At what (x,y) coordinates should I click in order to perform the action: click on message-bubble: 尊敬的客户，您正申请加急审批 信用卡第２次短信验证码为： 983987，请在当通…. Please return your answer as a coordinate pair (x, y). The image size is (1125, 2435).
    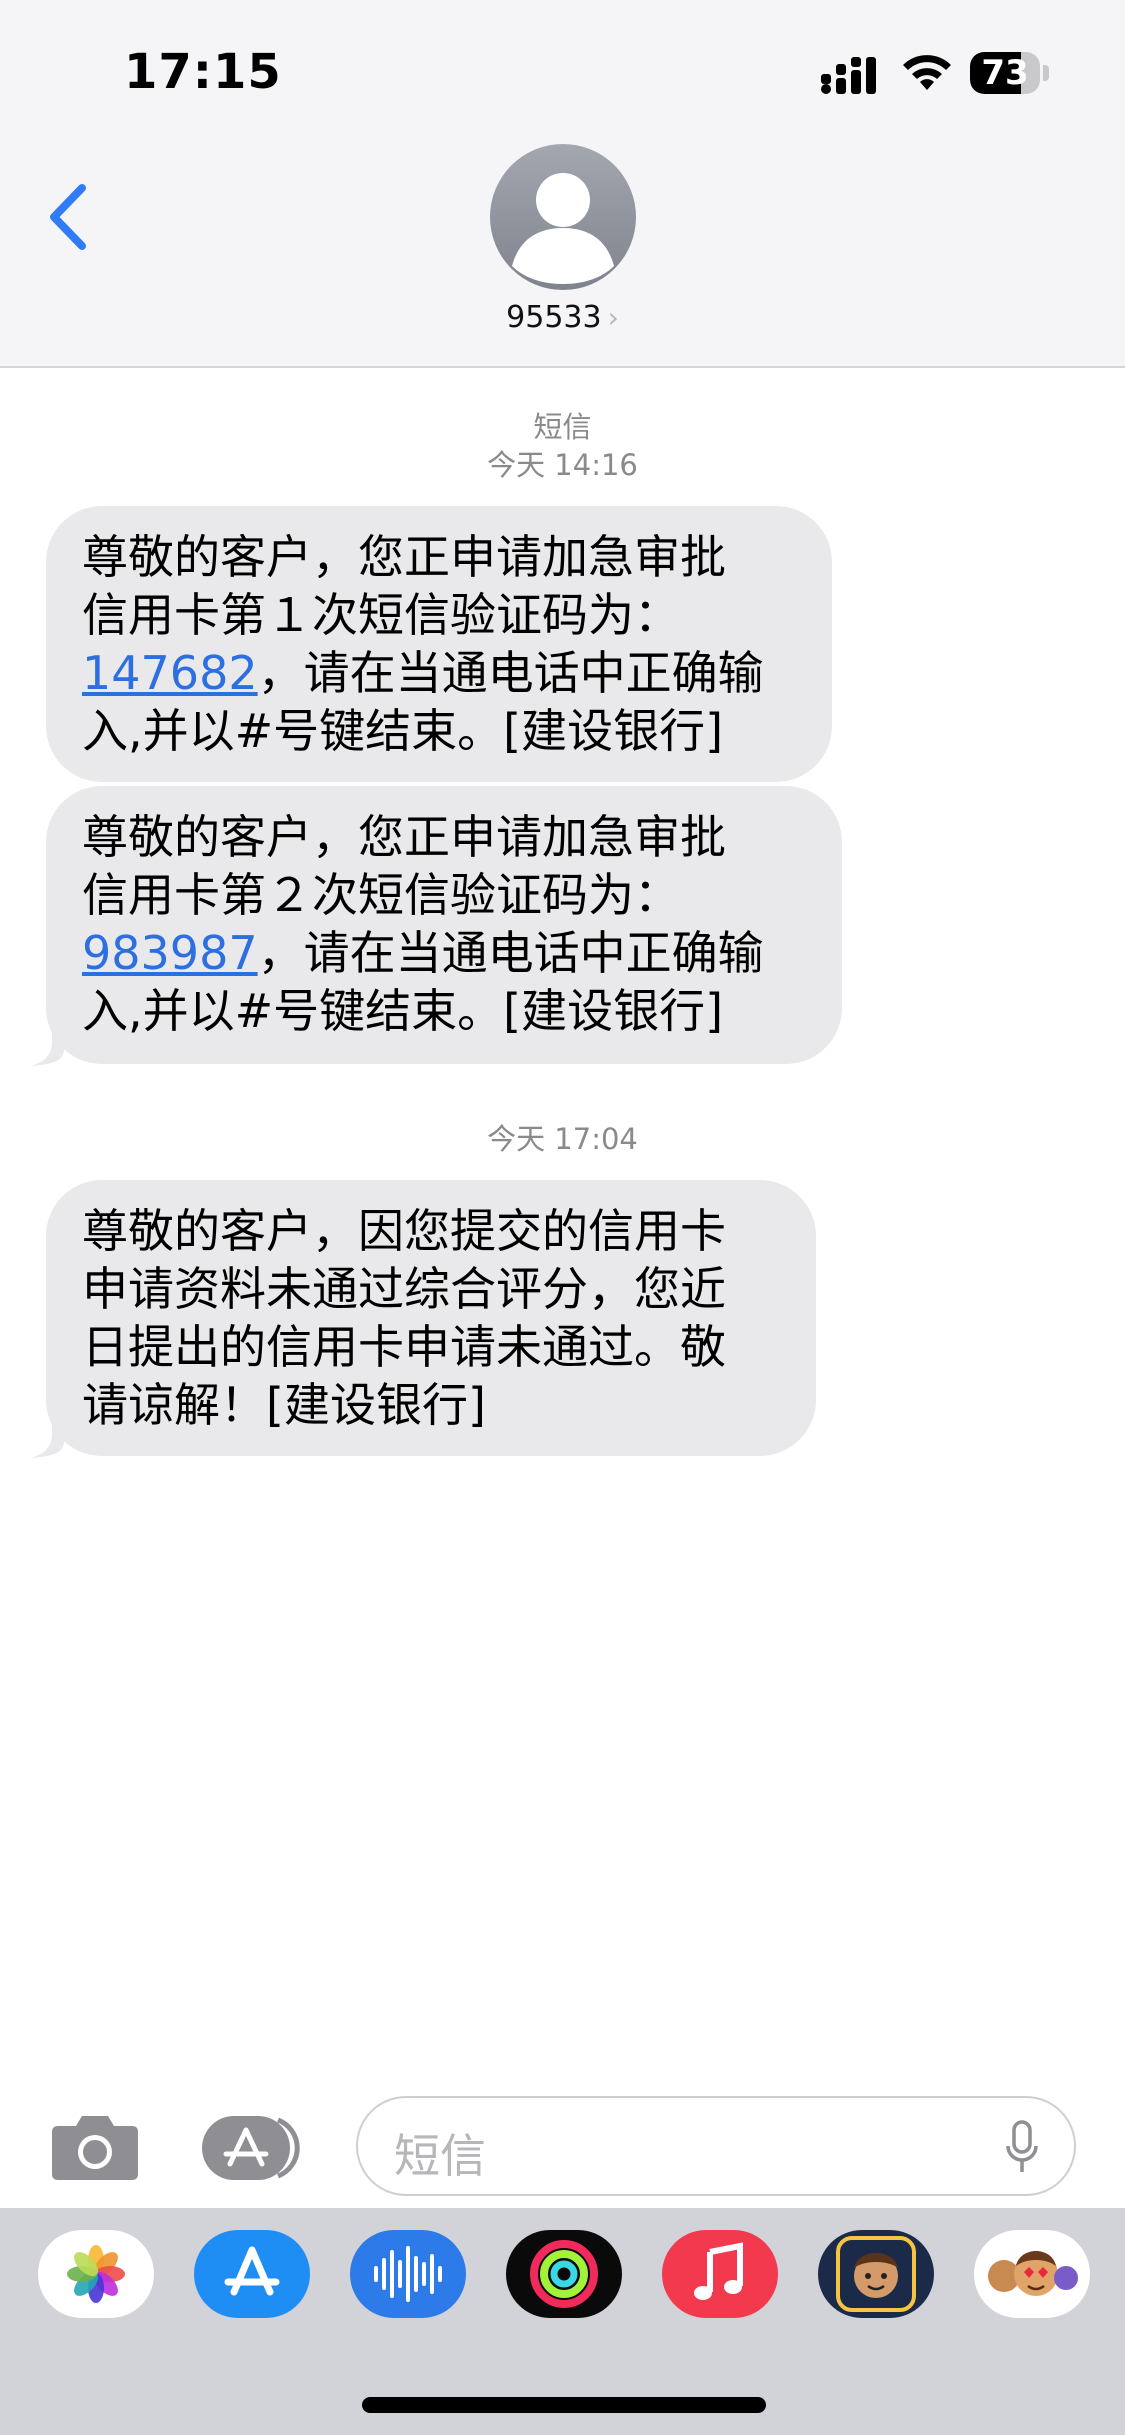
    Looking at the image, I should click on (444, 925).